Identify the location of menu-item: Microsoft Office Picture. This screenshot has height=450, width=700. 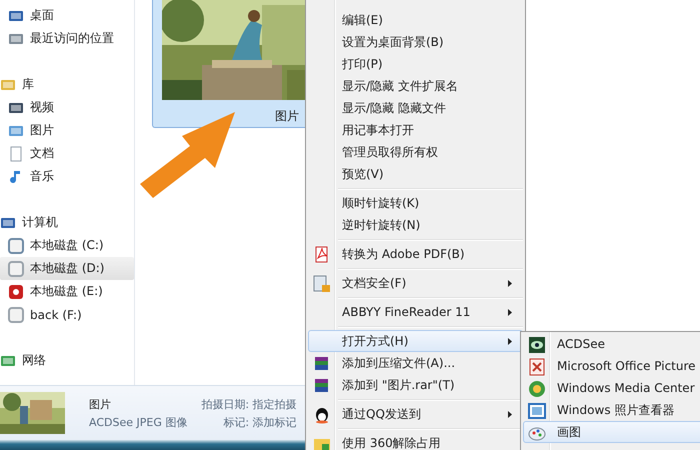
(611, 366).